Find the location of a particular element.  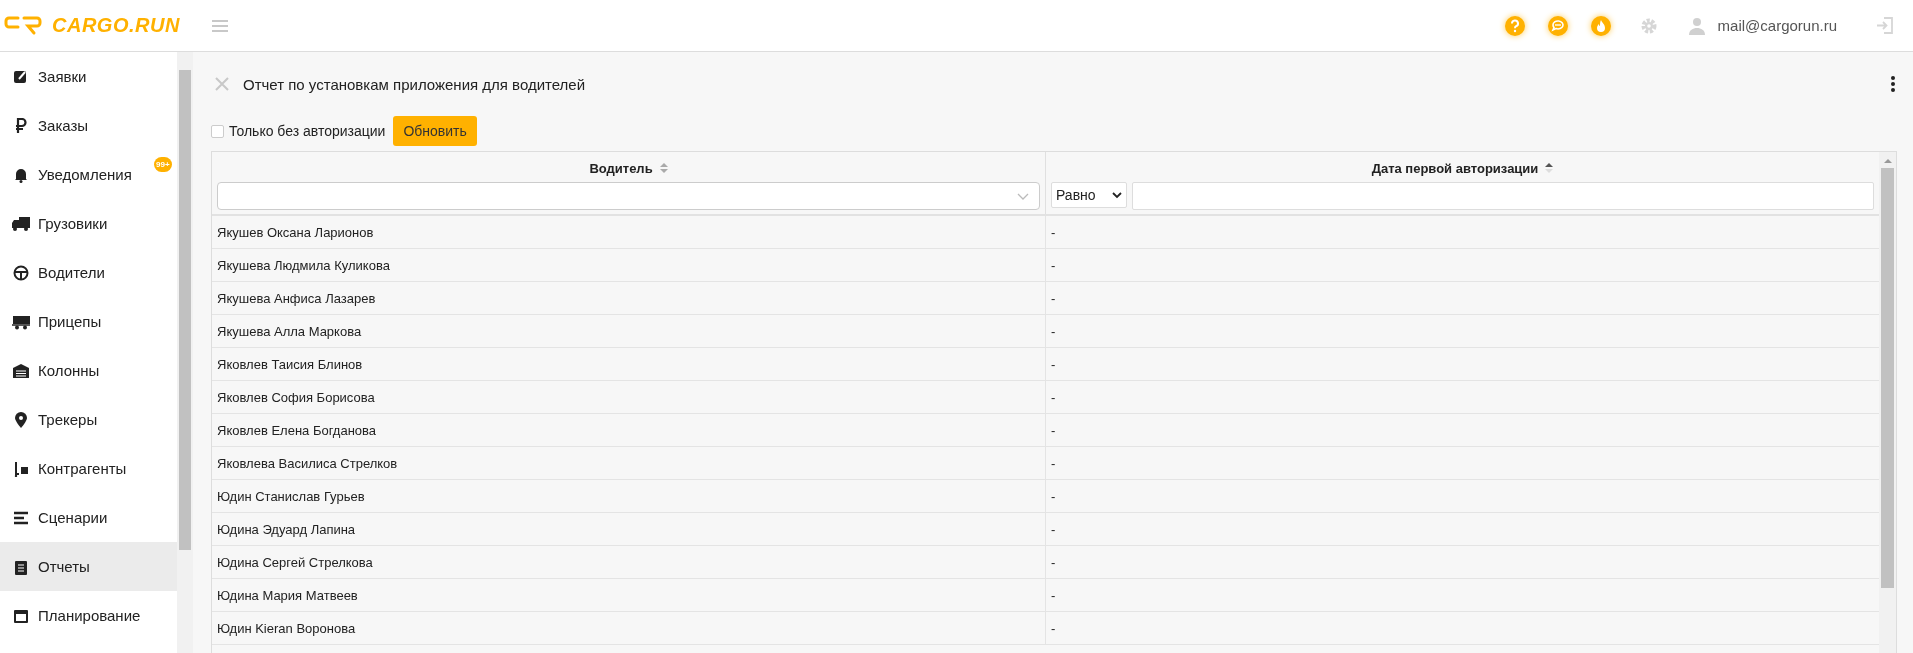

more-options-icon is located at coordinates (1893, 84).